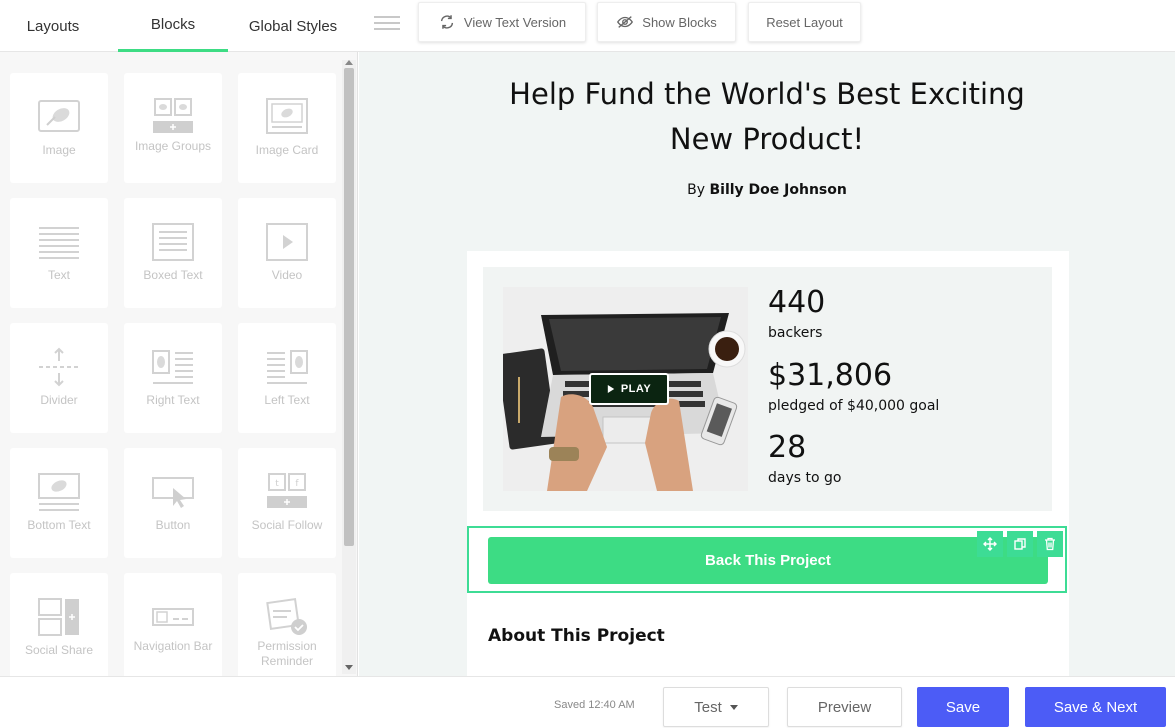 The image size is (1175, 728). What do you see at coordinates (287, 490) in the screenshot?
I see `social-follow-icon: tf` at bounding box center [287, 490].